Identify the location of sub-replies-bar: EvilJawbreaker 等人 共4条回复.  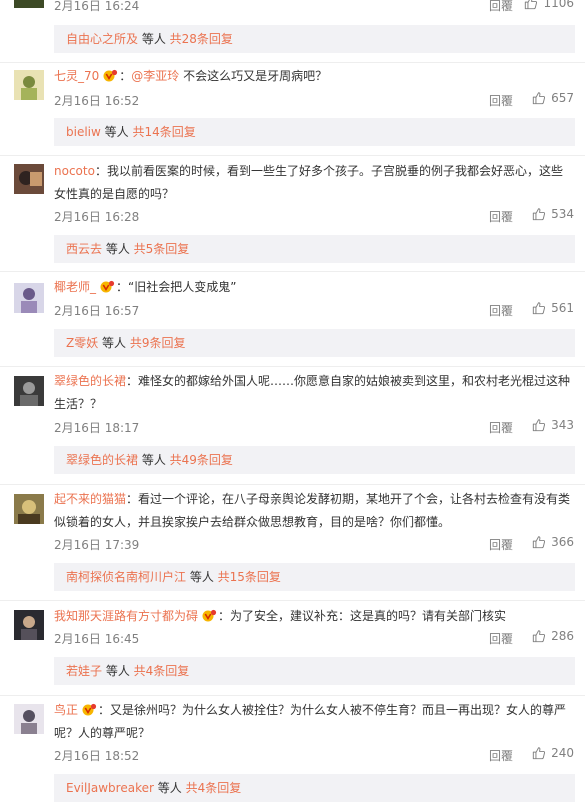
(314, 788).